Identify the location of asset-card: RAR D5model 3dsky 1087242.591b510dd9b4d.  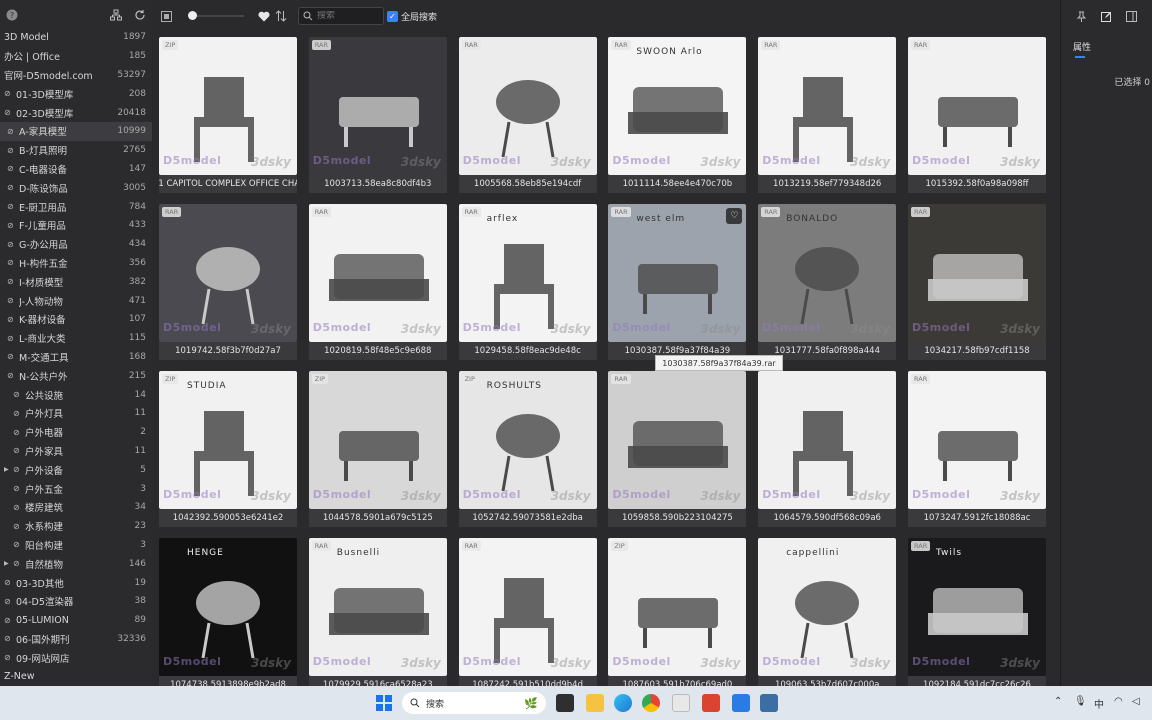
(527, 612).